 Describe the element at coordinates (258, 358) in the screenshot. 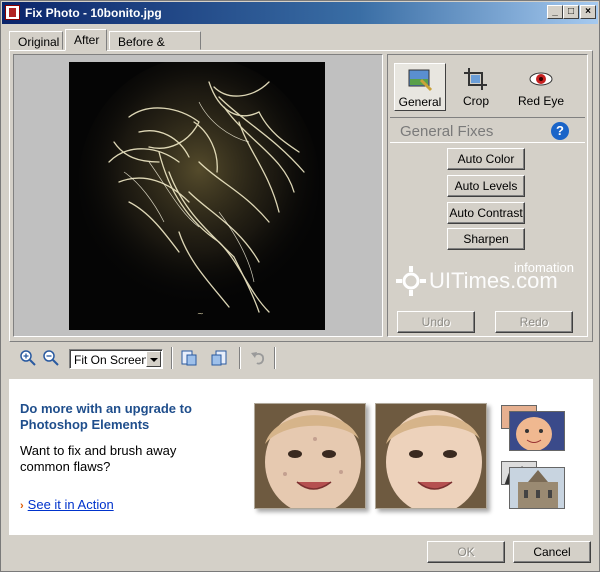

I see `undo-arrow-icon` at that location.